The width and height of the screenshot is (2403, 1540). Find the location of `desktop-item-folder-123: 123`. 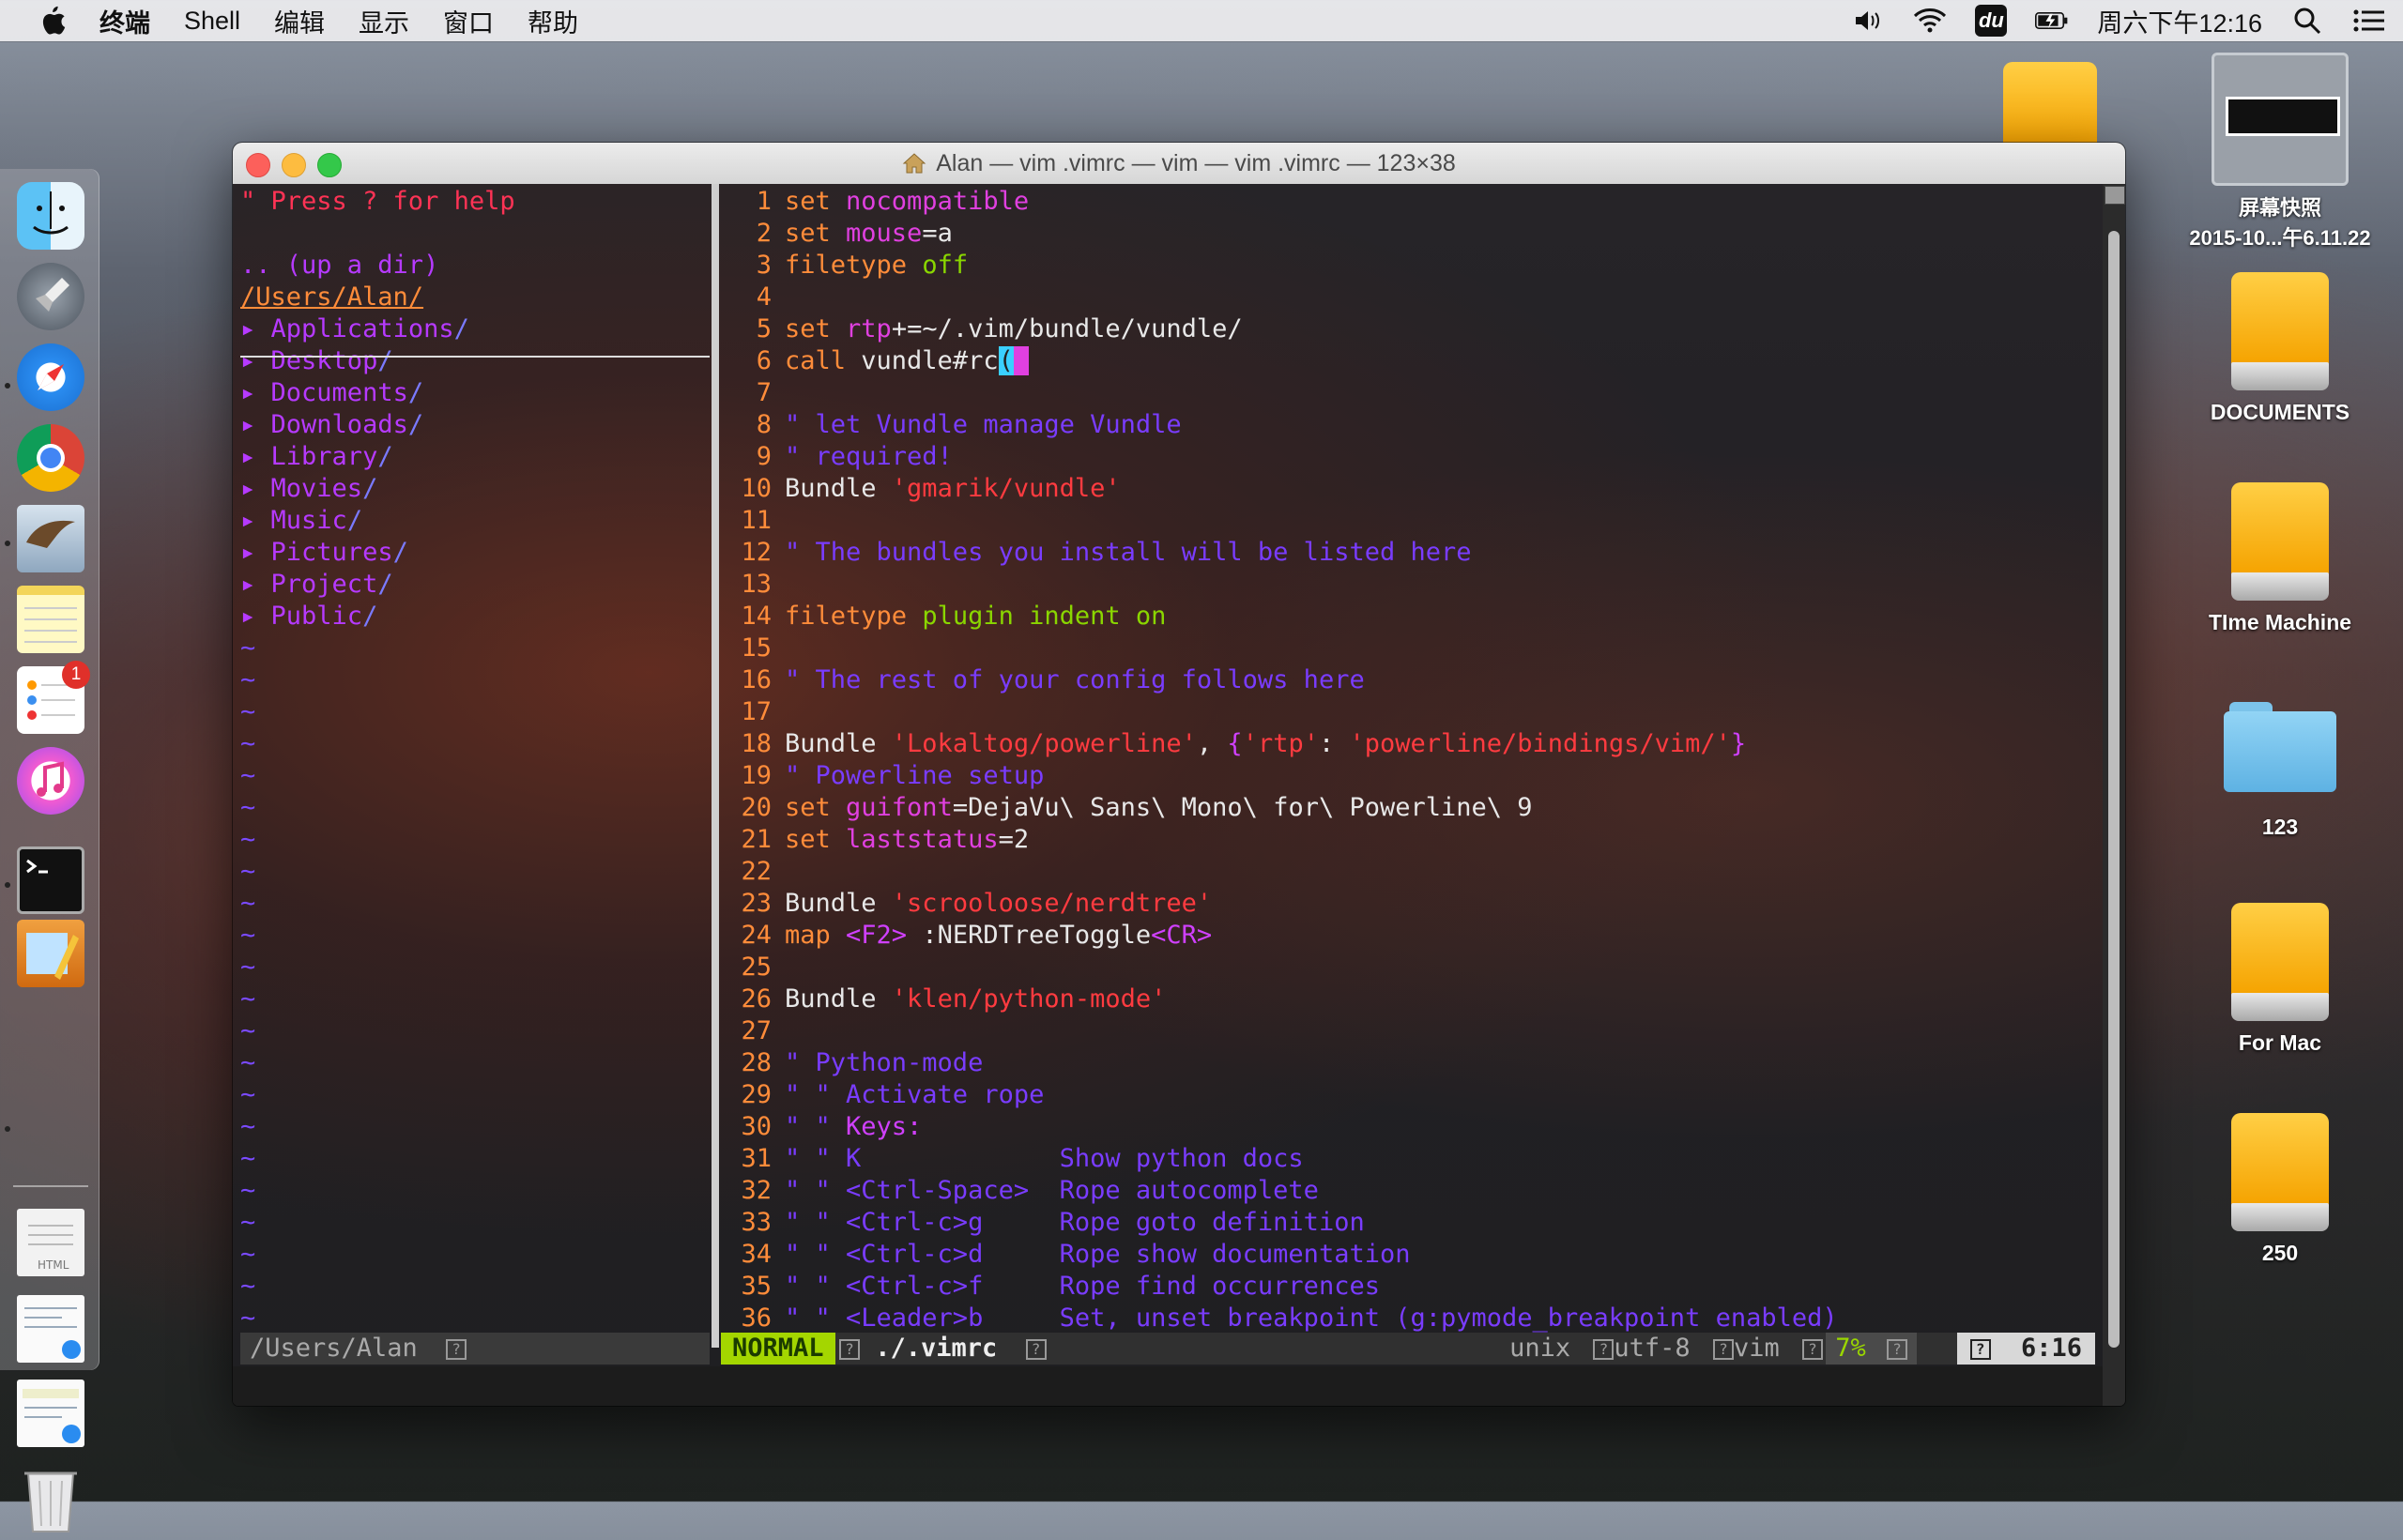

desktop-item-folder-123: 123 is located at coordinates (2280, 771).